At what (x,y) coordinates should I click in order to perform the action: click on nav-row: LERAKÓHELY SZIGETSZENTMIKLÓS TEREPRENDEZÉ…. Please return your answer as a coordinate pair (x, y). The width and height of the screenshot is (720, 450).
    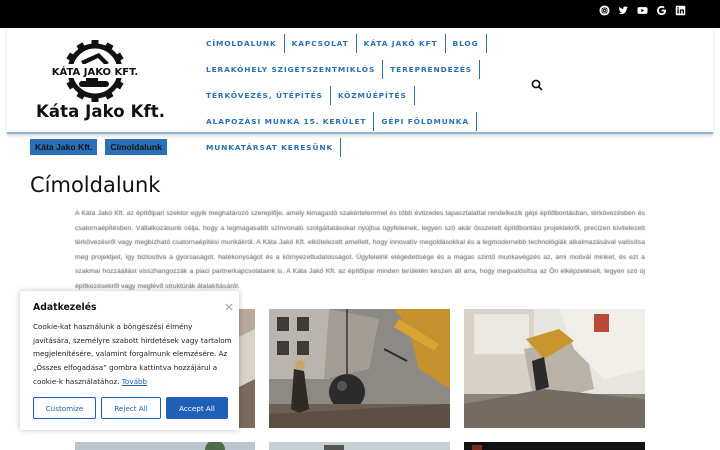
    Looking at the image, I should click on (368, 69).